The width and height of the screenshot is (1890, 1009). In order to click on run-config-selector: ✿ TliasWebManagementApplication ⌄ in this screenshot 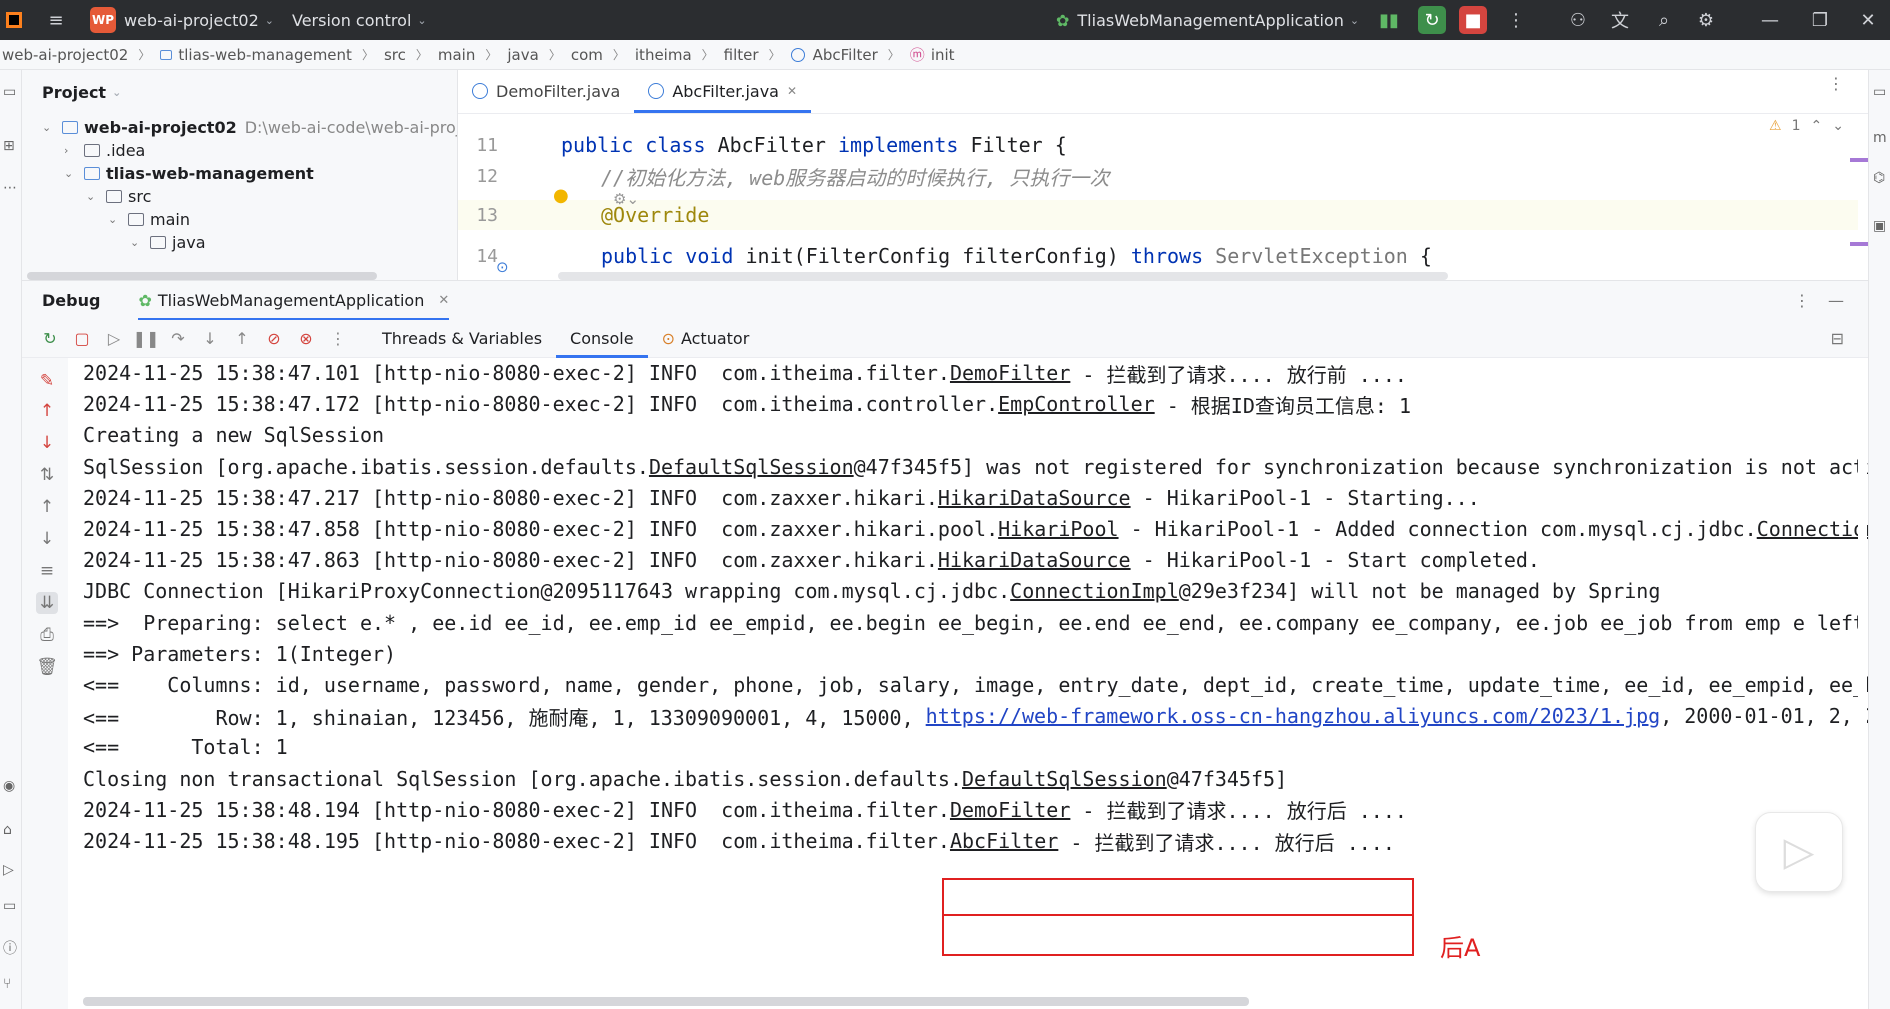, I will do `click(1207, 20)`.